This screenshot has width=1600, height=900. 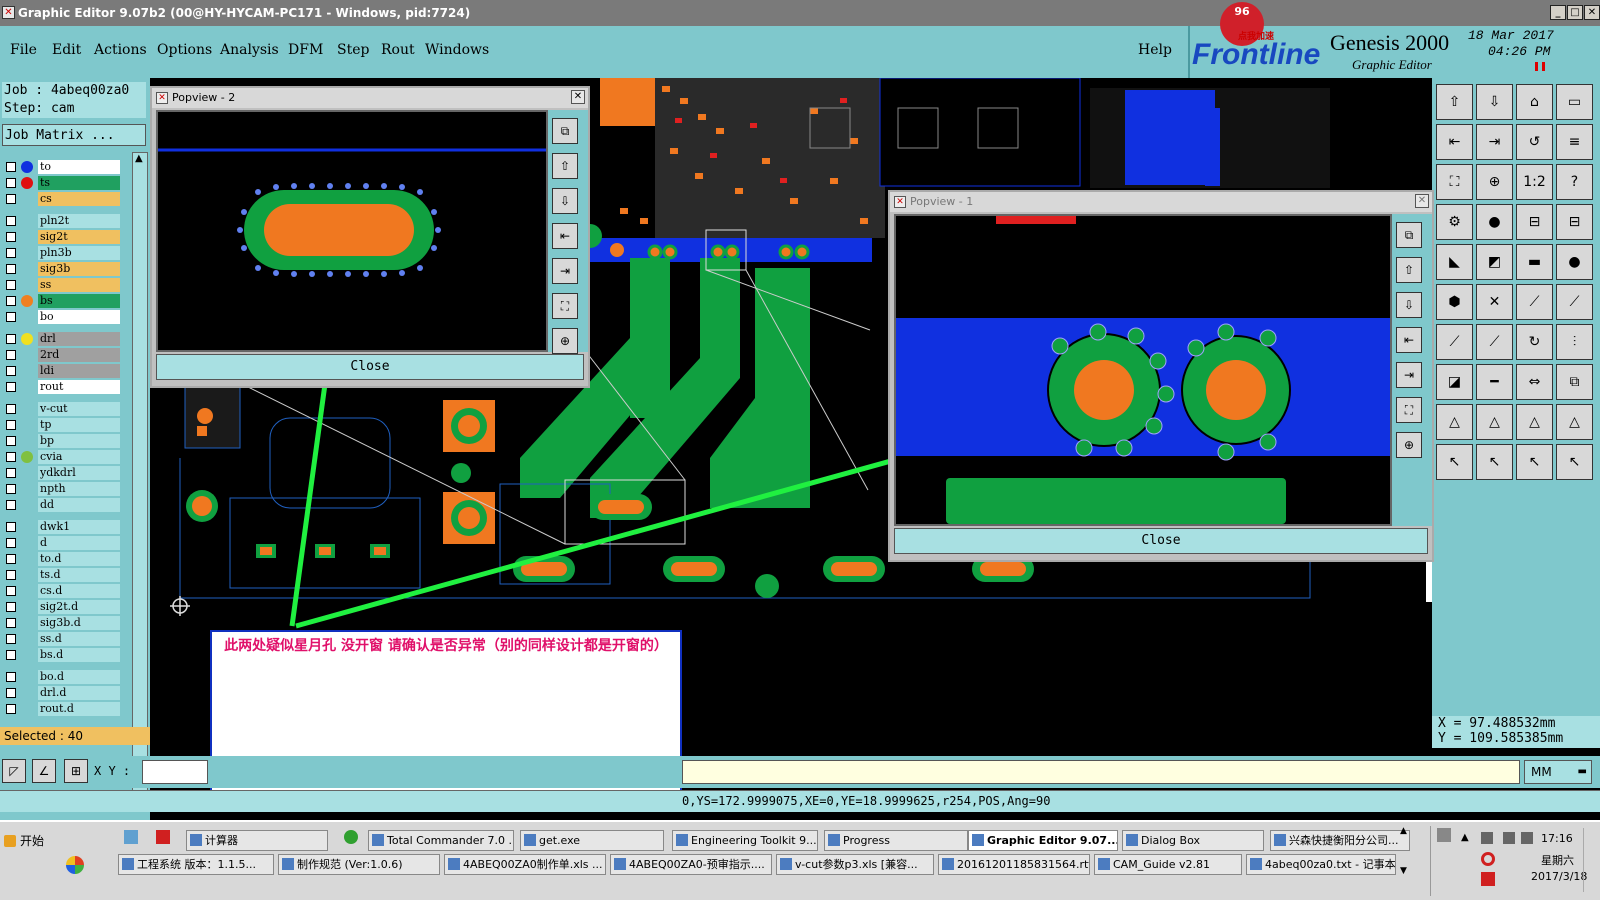 What do you see at coordinates (1494, 102) in the screenshot?
I see `fit-down-icon: ⇩` at bounding box center [1494, 102].